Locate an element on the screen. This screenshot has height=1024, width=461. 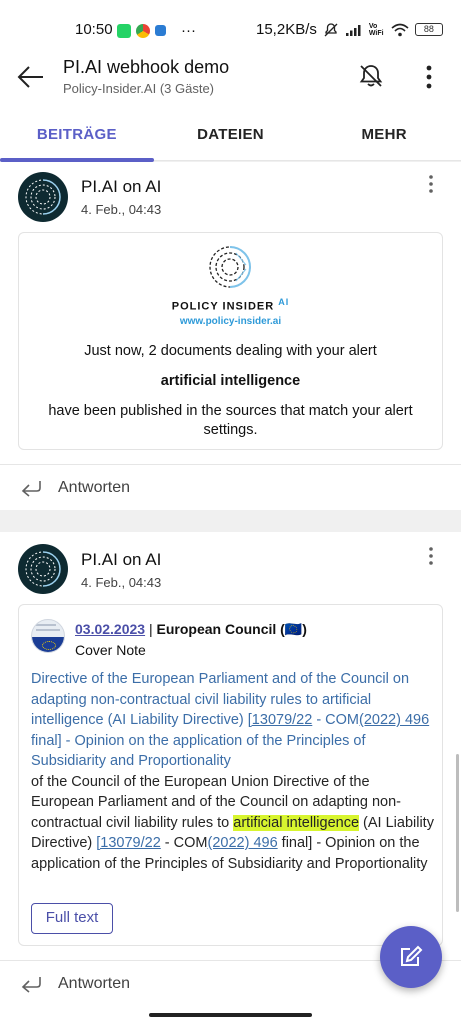
tab-mehr: MEHR is located at coordinates (384, 134).